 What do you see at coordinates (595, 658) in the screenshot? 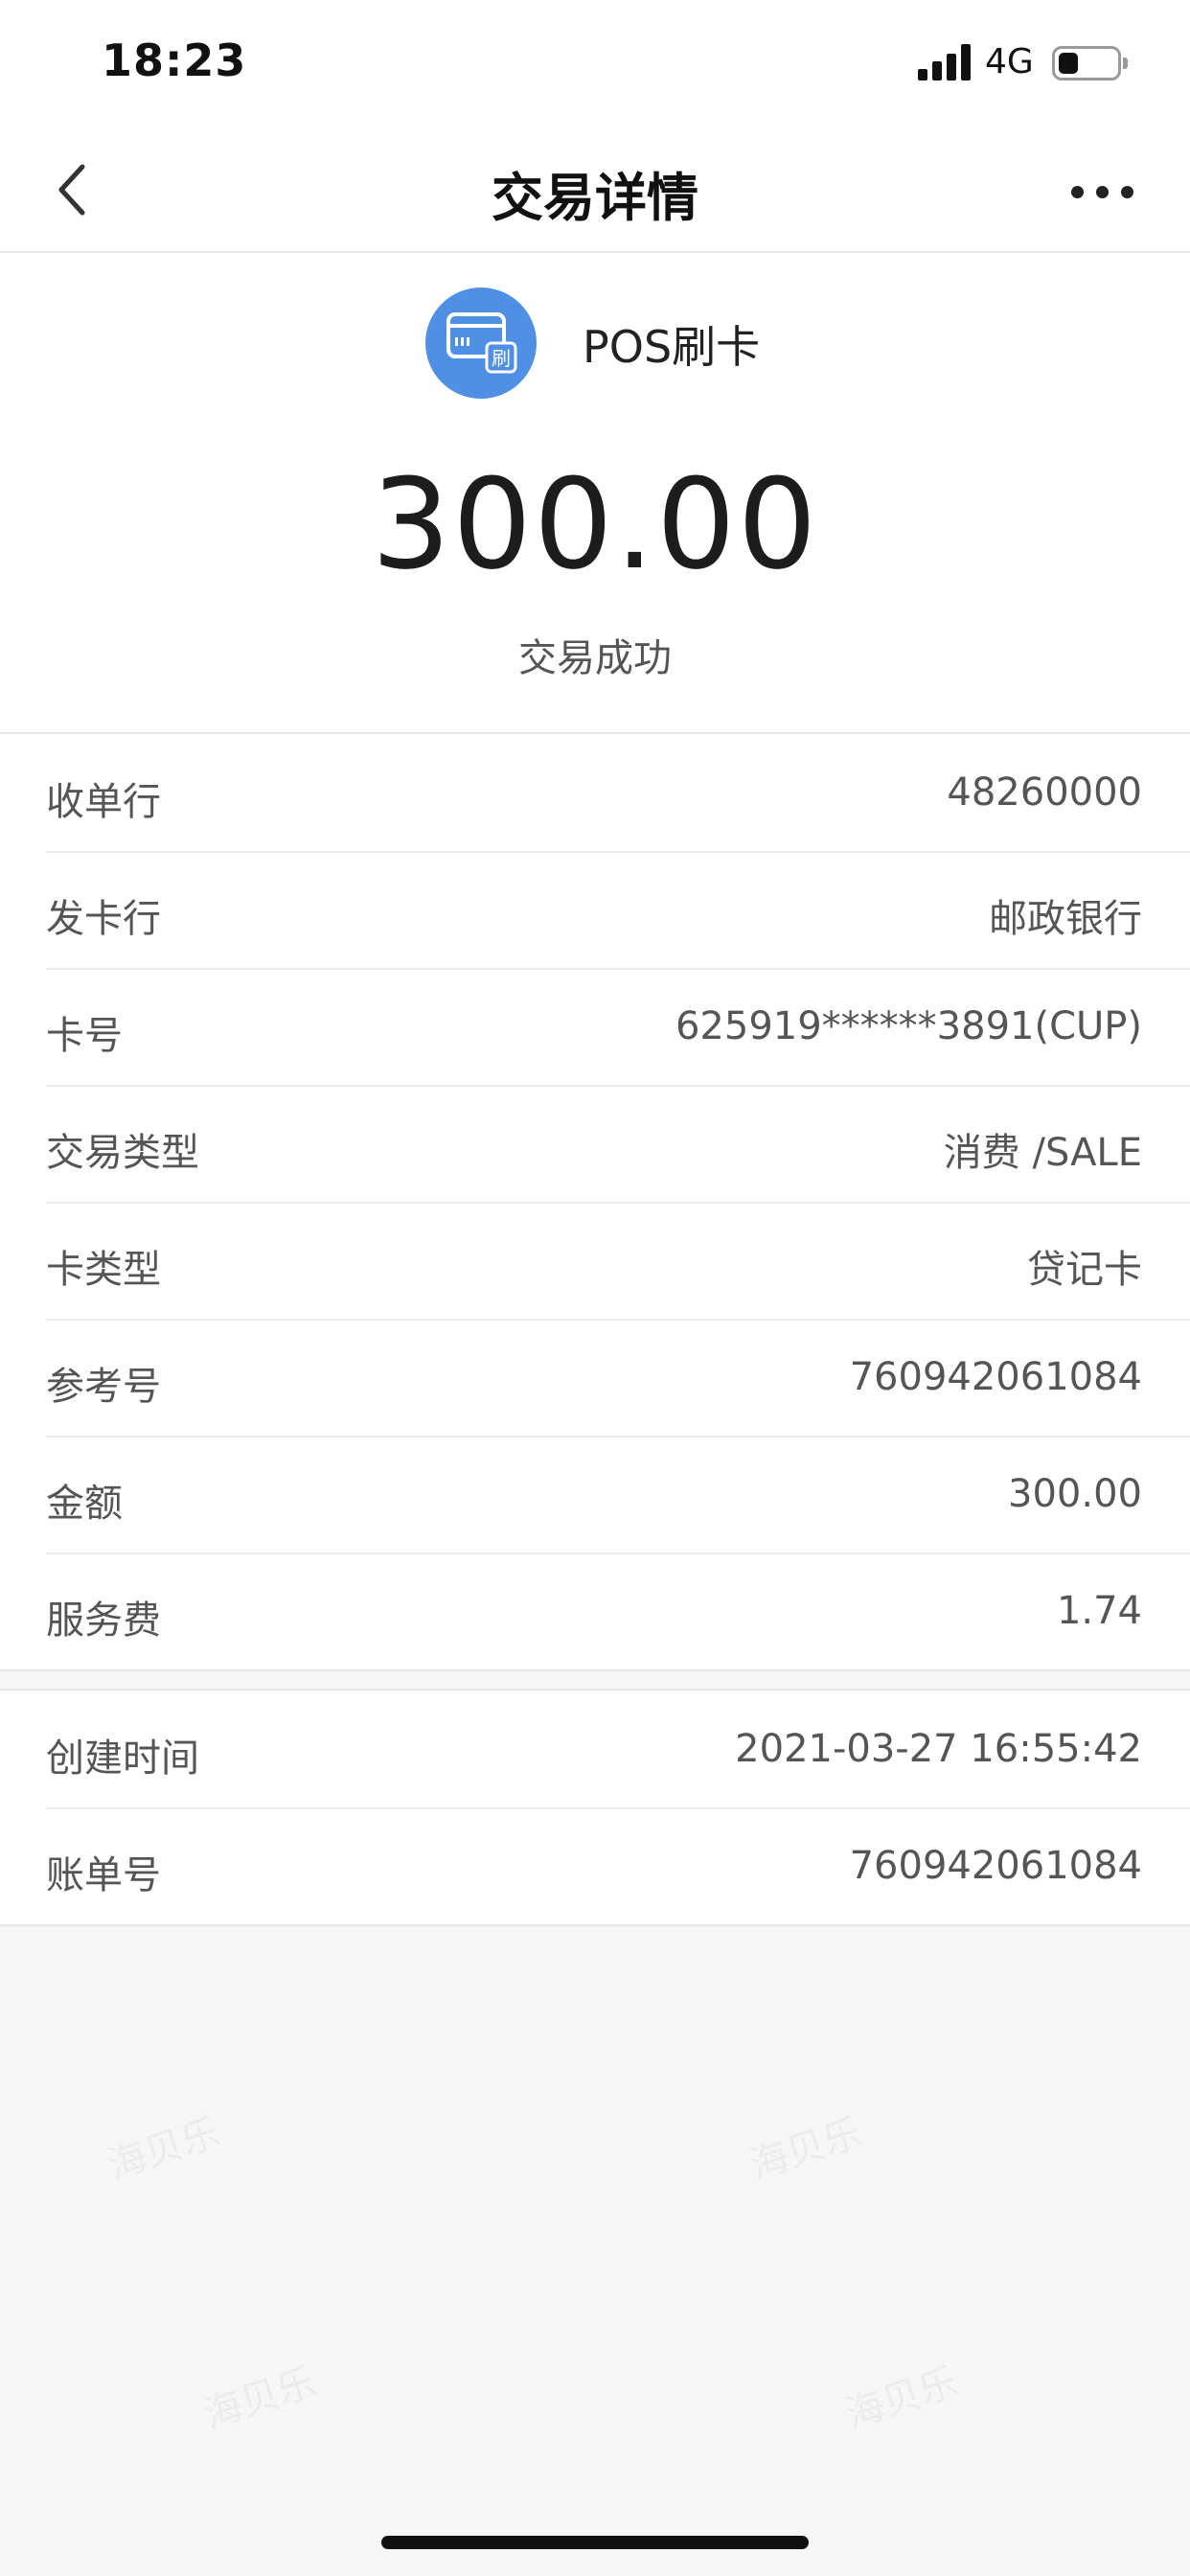
I see `transaction-status: 交易成功` at bounding box center [595, 658].